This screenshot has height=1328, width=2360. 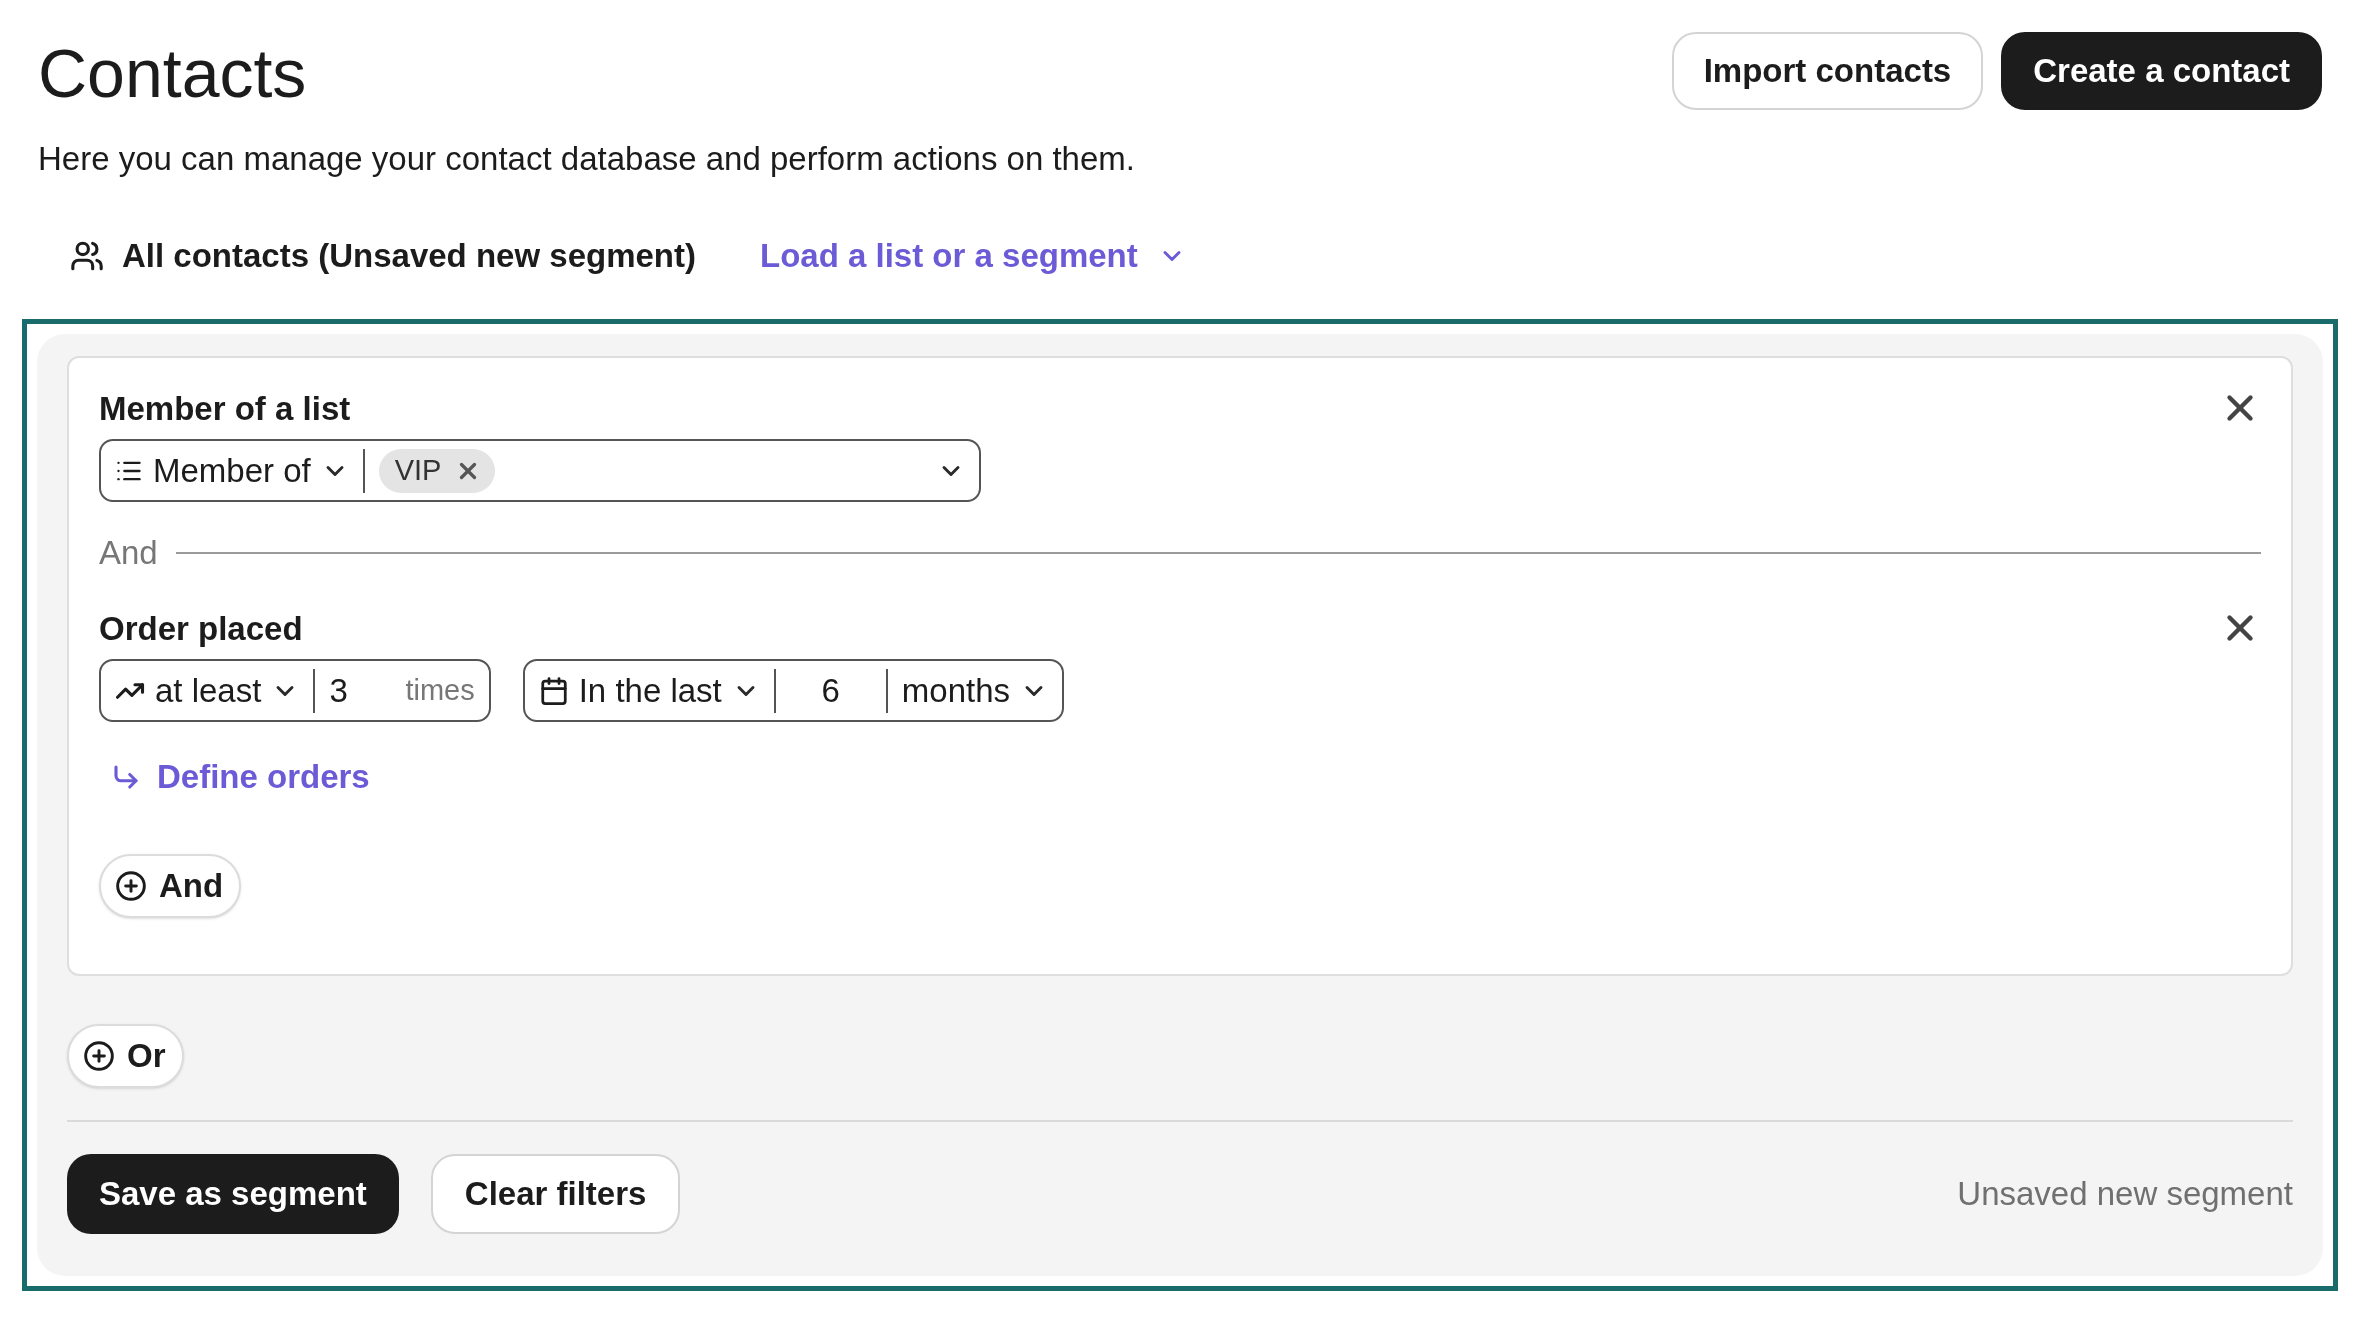 What do you see at coordinates (553, 690) in the screenshot?
I see `calendar-icon` at bounding box center [553, 690].